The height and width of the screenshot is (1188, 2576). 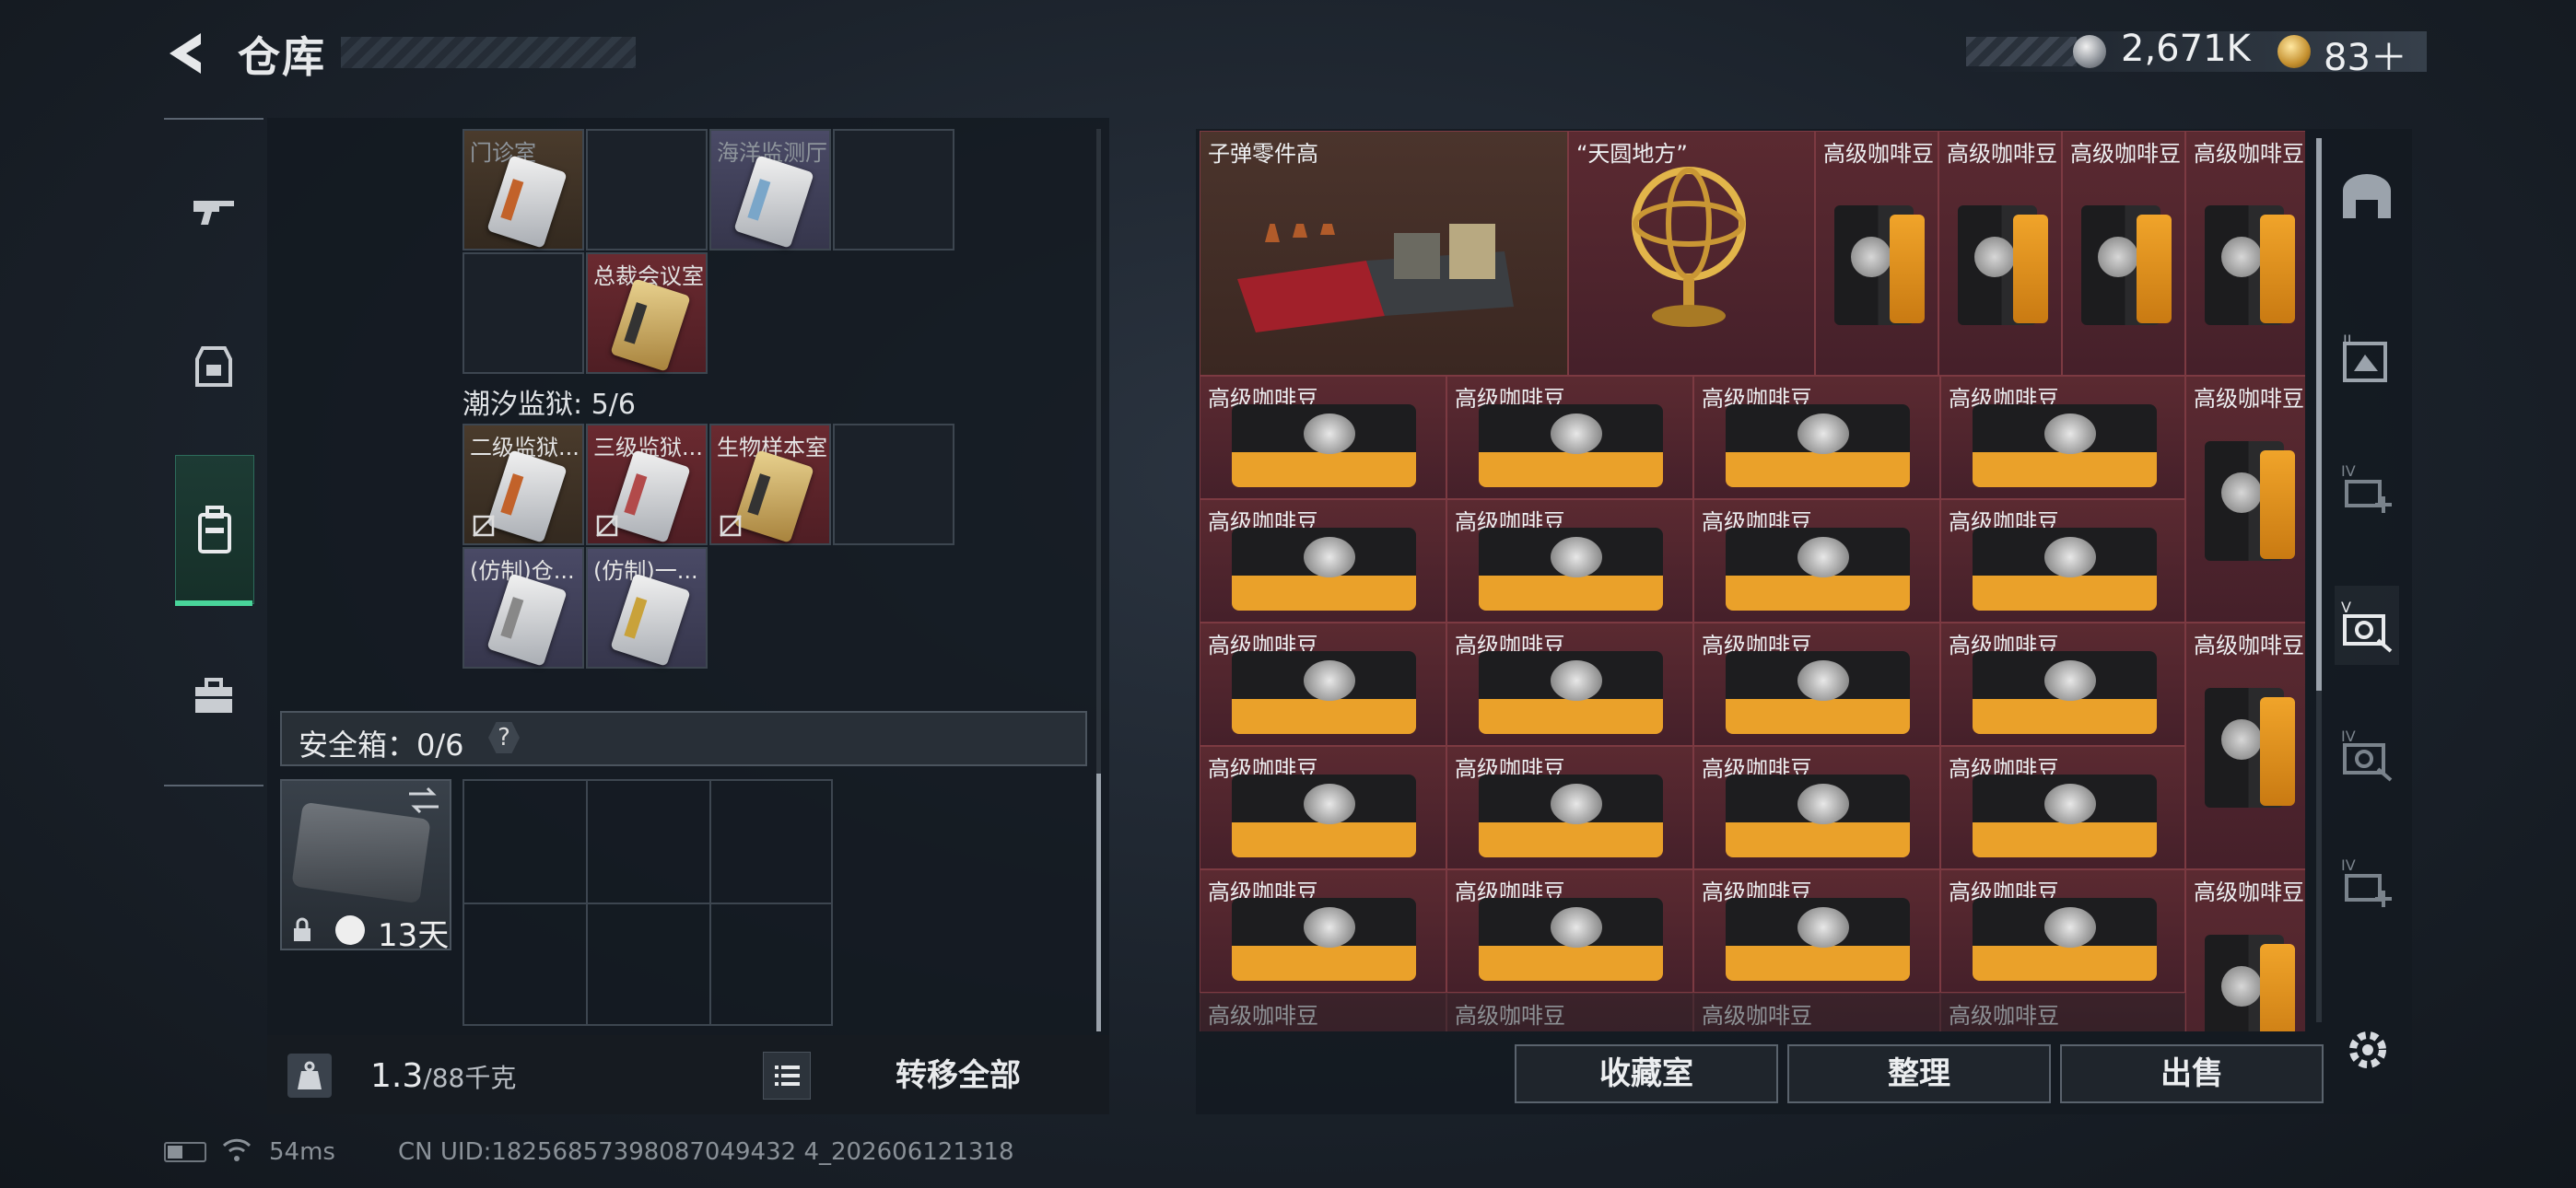 I want to click on list-view-button, so click(x=787, y=1076).